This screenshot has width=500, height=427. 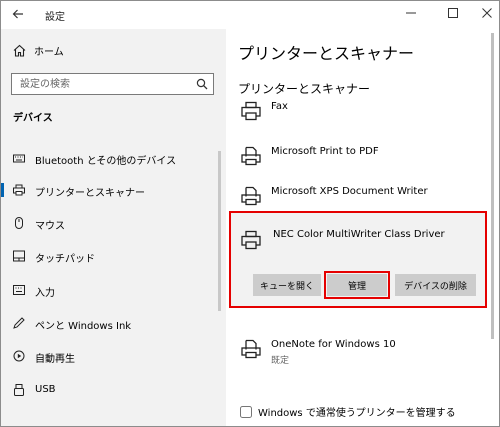 What do you see at coordinates (435, 285) in the screenshot?
I see `remove-device-button: デバイスの削除` at bounding box center [435, 285].